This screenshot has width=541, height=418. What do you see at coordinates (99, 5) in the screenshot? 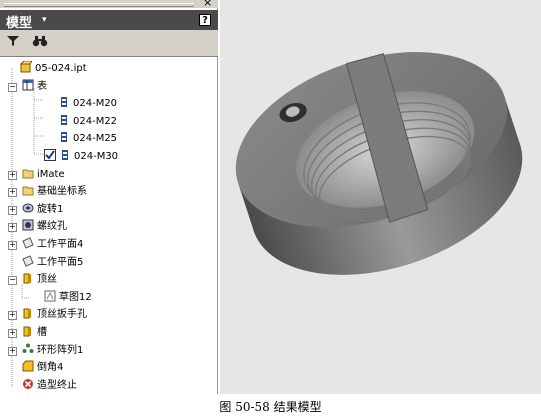
I see `drag-grip` at bounding box center [99, 5].